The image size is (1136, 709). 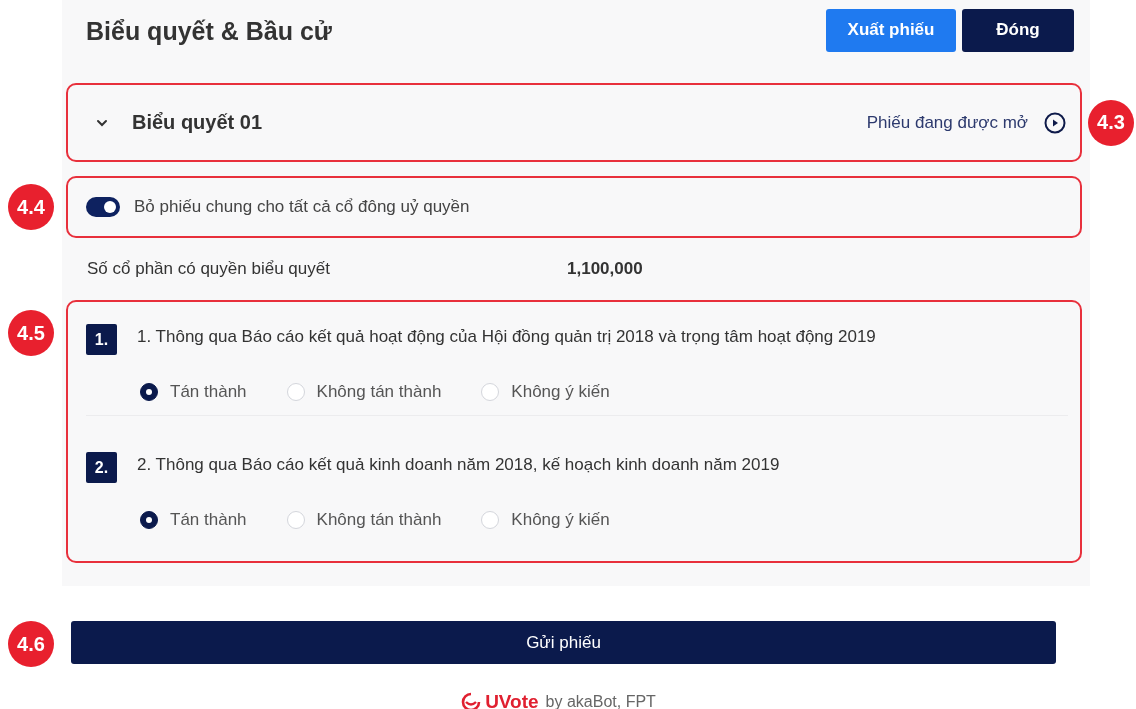 I want to click on submit-button: Gửi phiếu, so click(x=563, y=642).